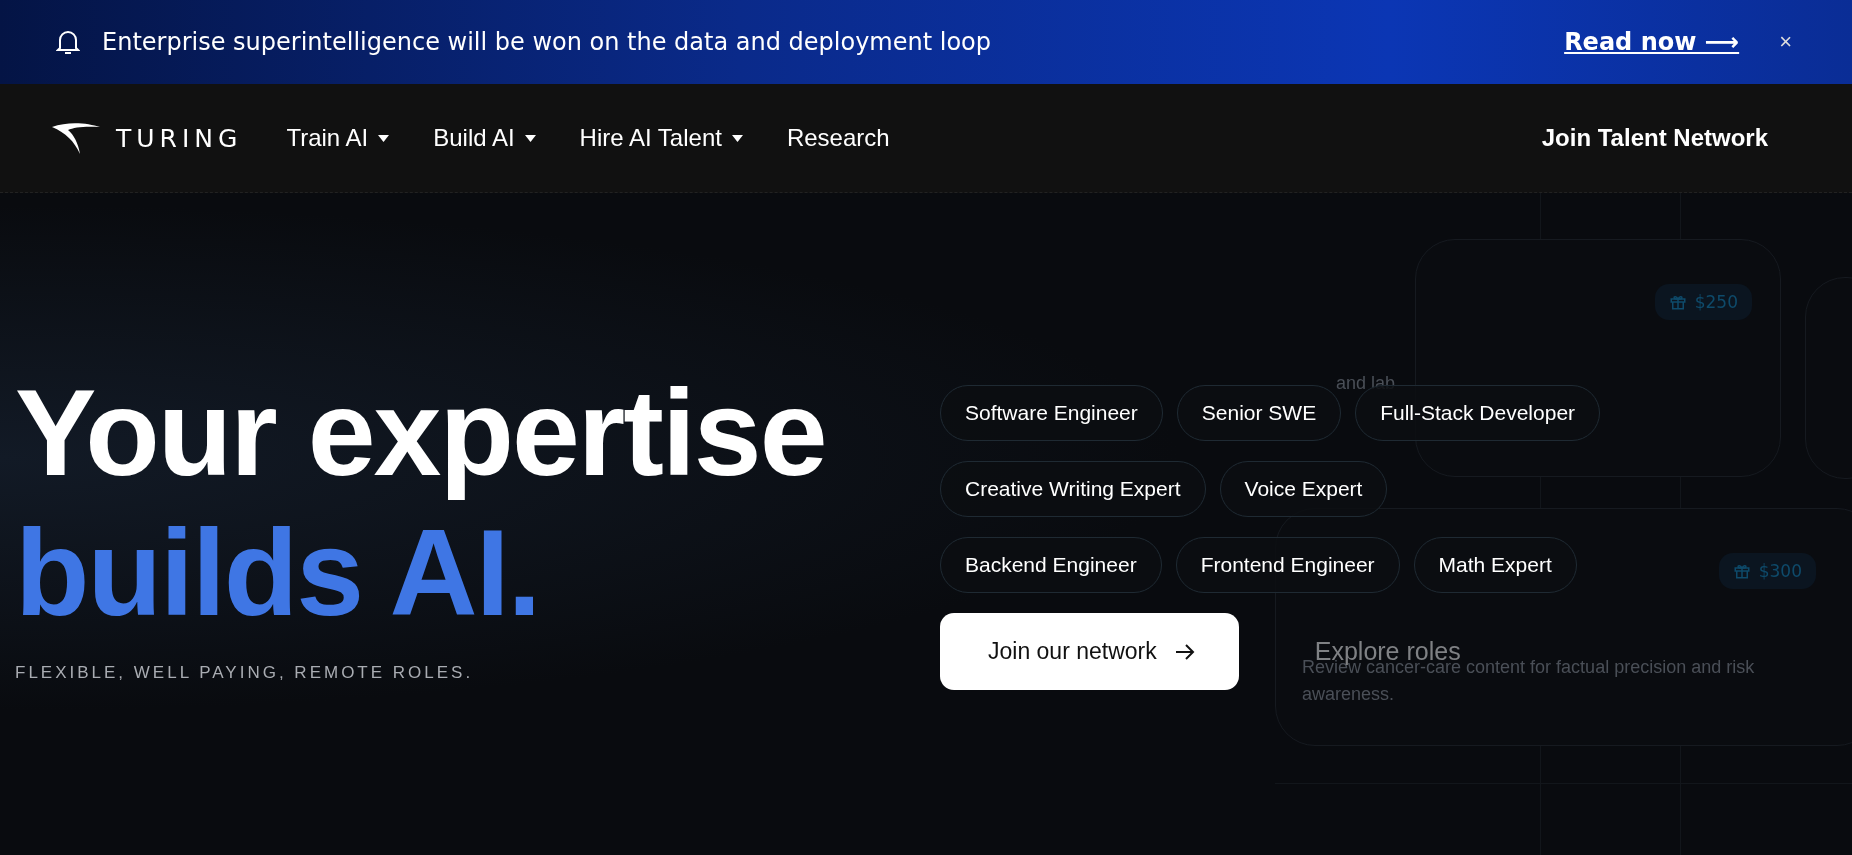 Image resolution: width=1852 pixels, height=855 pixels. Describe the element at coordinates (179, 138) in the screenshot. I see `logo-wordmark: TURING` at that location.